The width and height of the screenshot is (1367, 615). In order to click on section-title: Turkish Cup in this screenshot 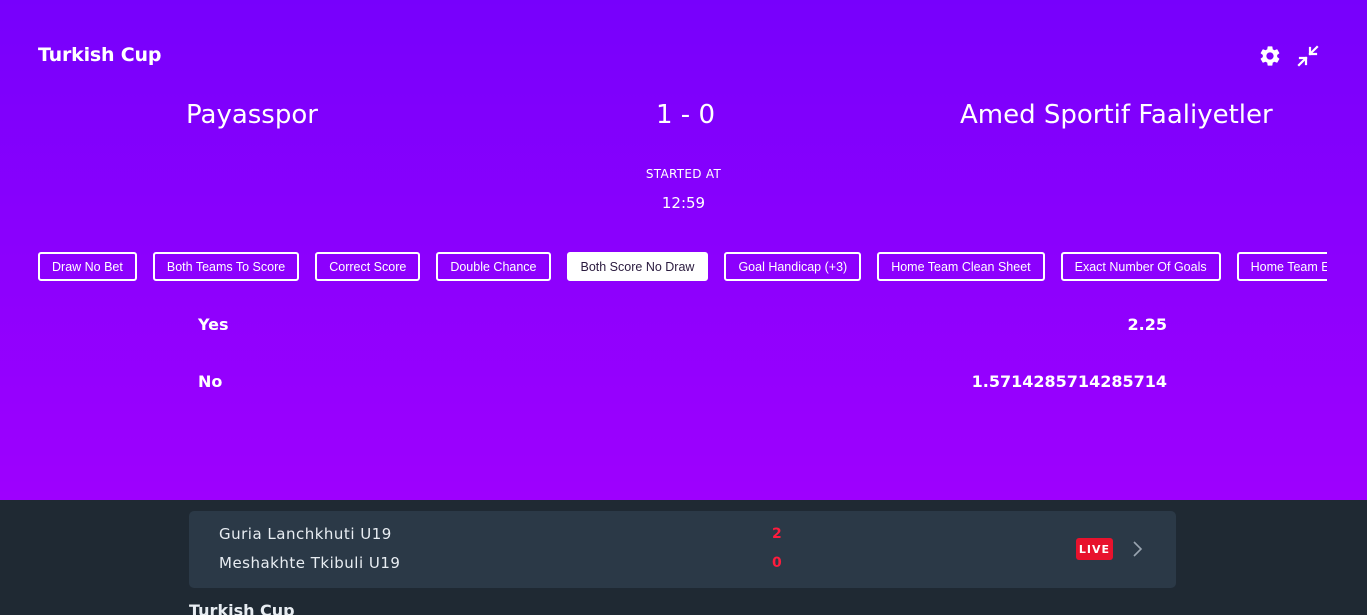, I will do `click(242, 608)`.